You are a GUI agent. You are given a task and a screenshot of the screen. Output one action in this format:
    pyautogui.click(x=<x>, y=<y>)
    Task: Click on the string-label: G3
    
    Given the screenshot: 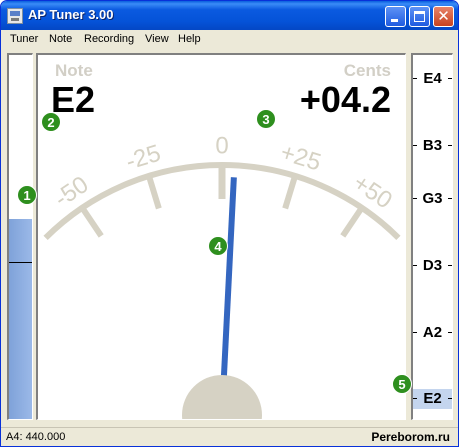 What is the action you would take?
    pyautogui.click(x=432, y=198)
    